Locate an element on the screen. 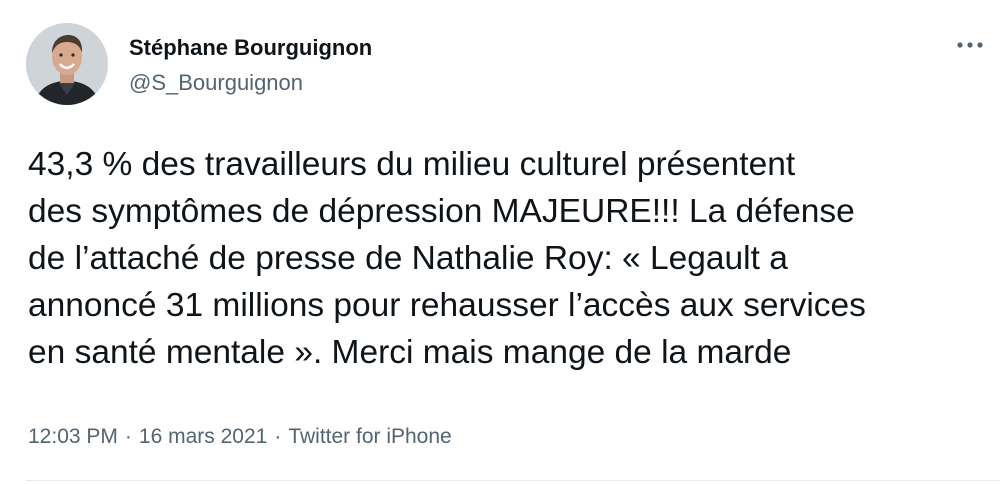 This screenshot has height=484, width=1000. author-handle: @S_Bourguignon is located at coordinates (216, 83).